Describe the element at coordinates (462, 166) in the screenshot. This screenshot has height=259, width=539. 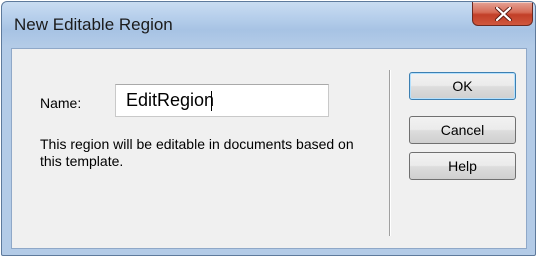
I see `help-button: Help` at that location.